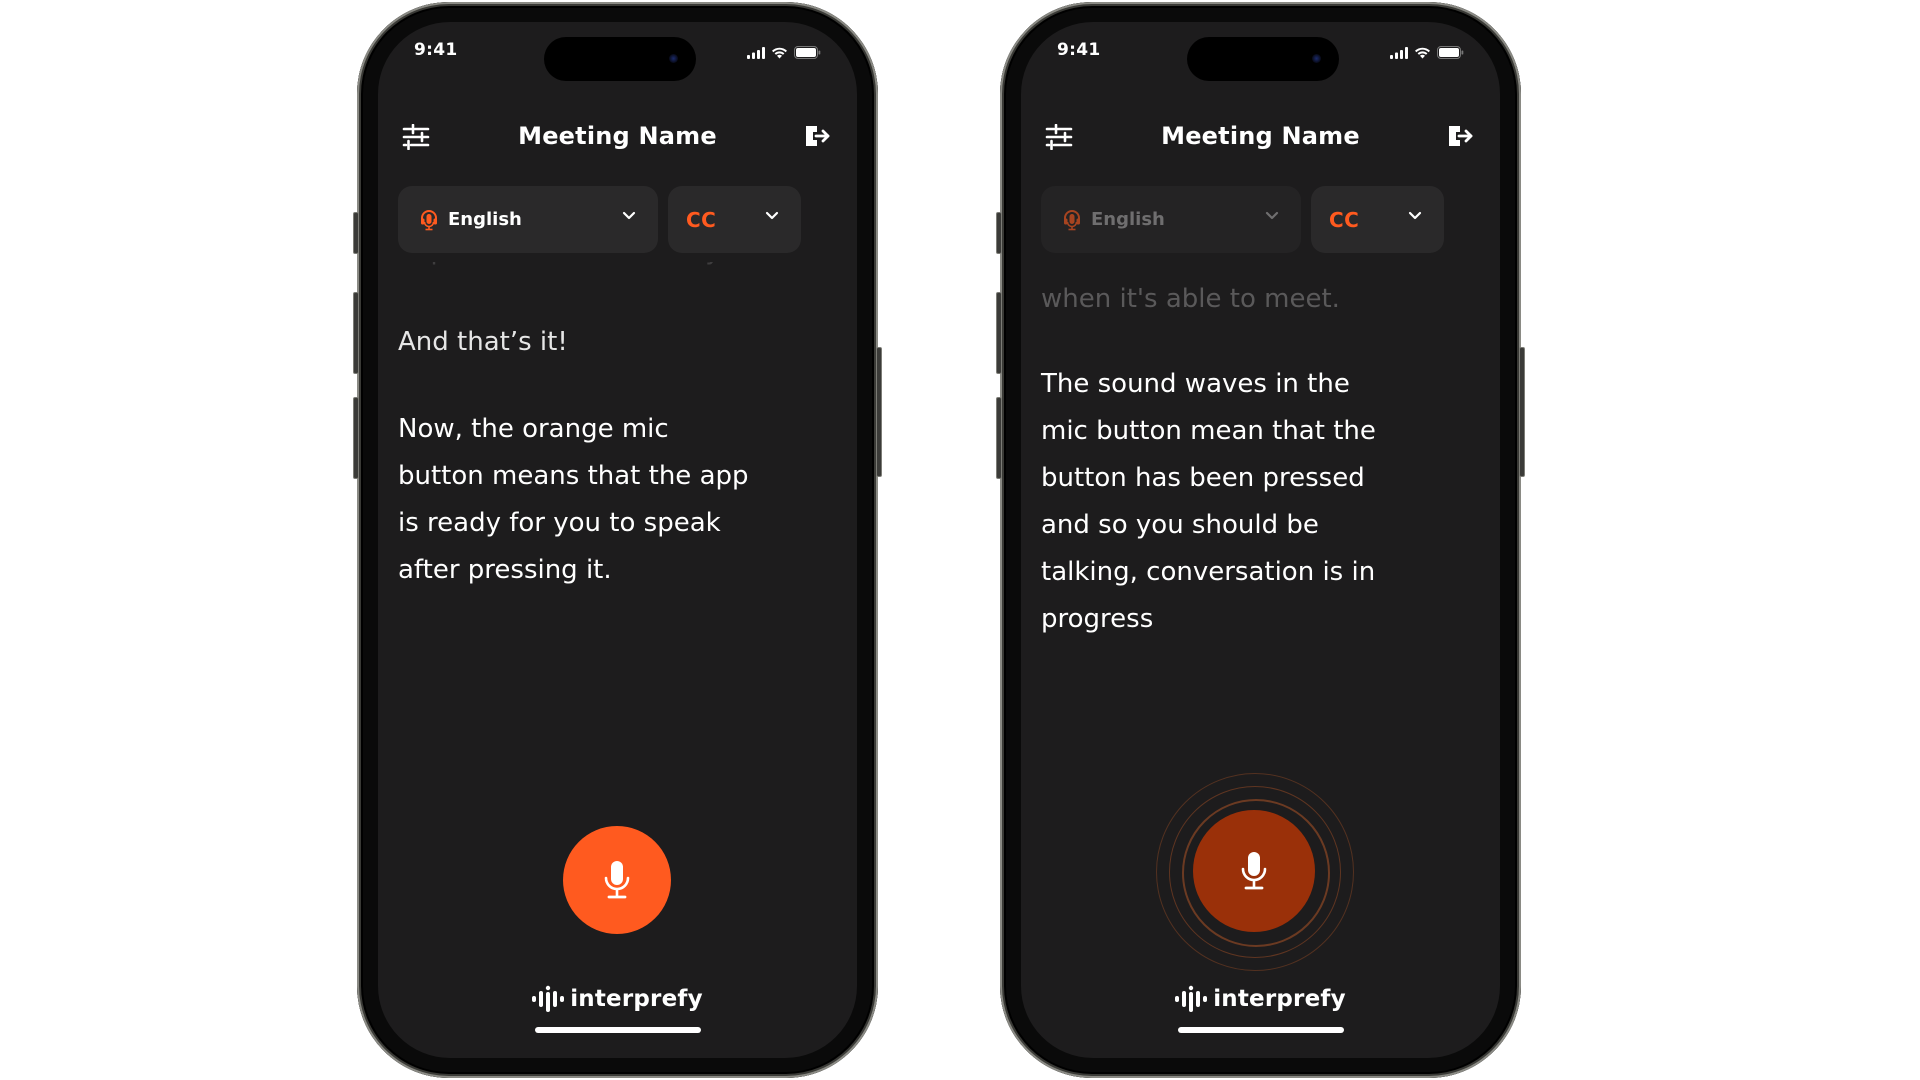  I want to click on transcript-line: mic button mean that the, so click(1208, 431).